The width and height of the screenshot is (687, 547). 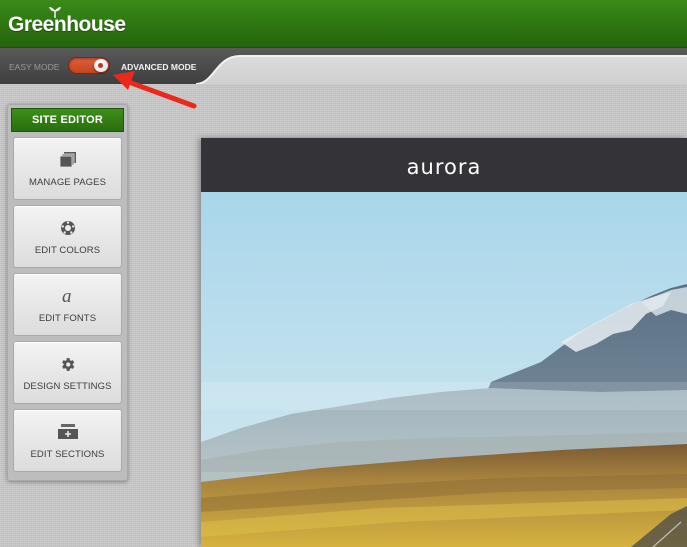 I want to click on registered-mark: ®, so click(x=113, y=29).